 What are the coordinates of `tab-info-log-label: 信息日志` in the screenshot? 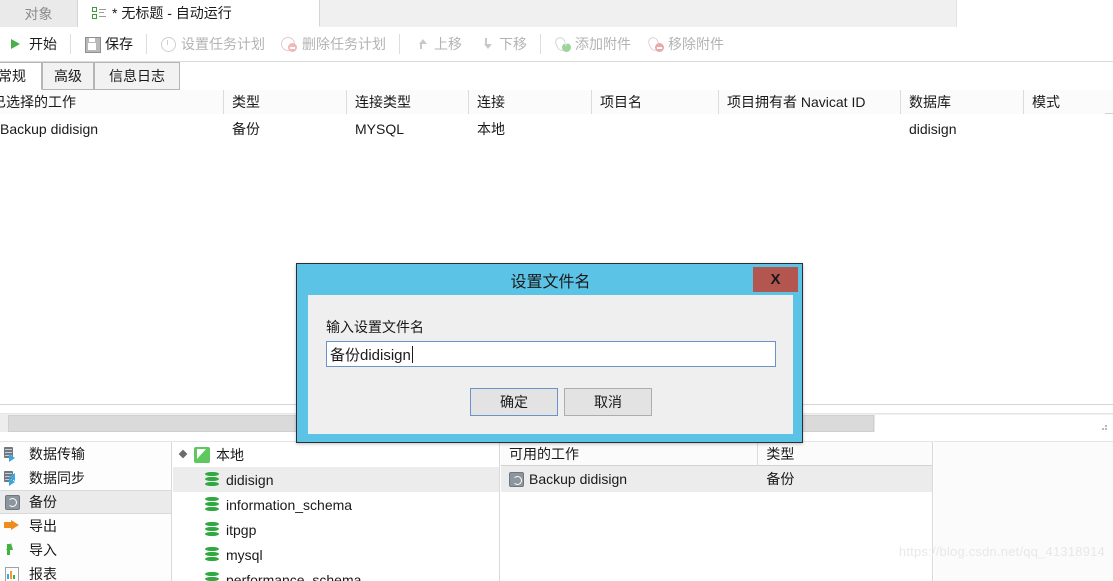 It's located at (137, 76).